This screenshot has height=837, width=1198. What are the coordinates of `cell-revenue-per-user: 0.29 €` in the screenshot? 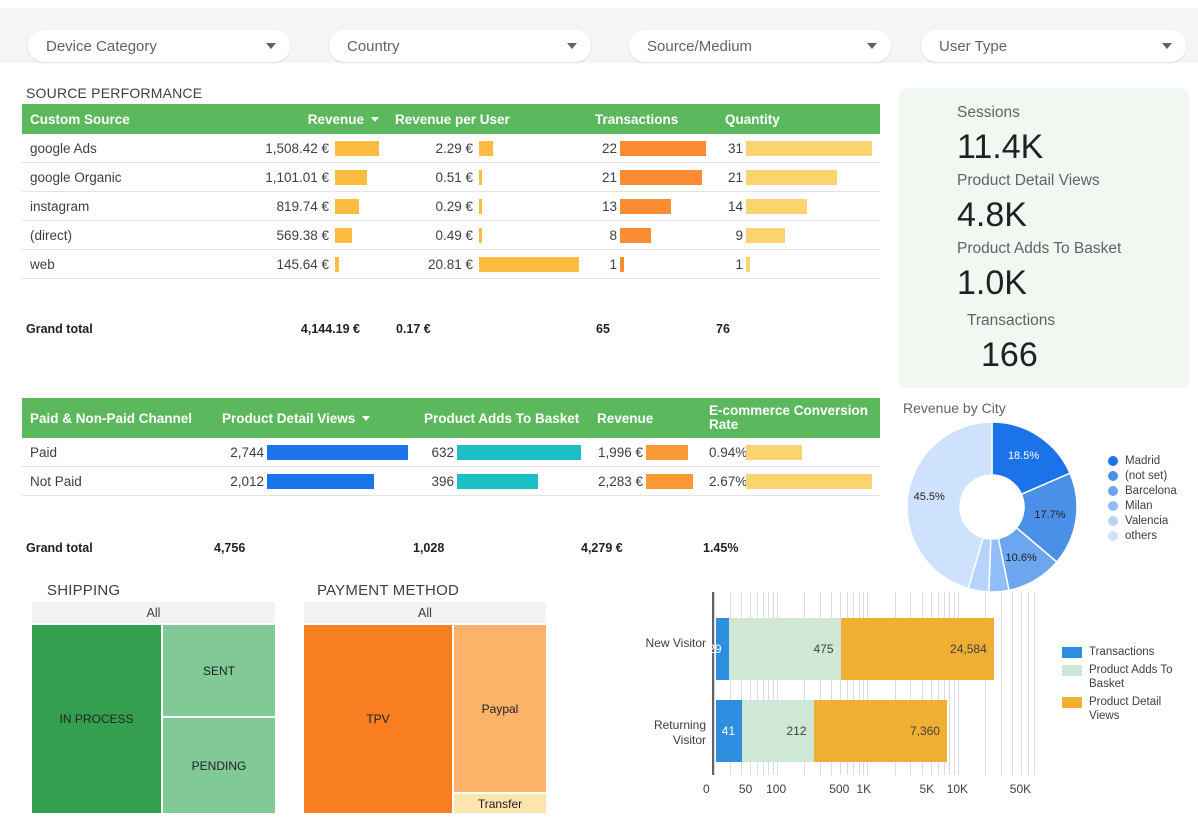 It's located at (487, 206).